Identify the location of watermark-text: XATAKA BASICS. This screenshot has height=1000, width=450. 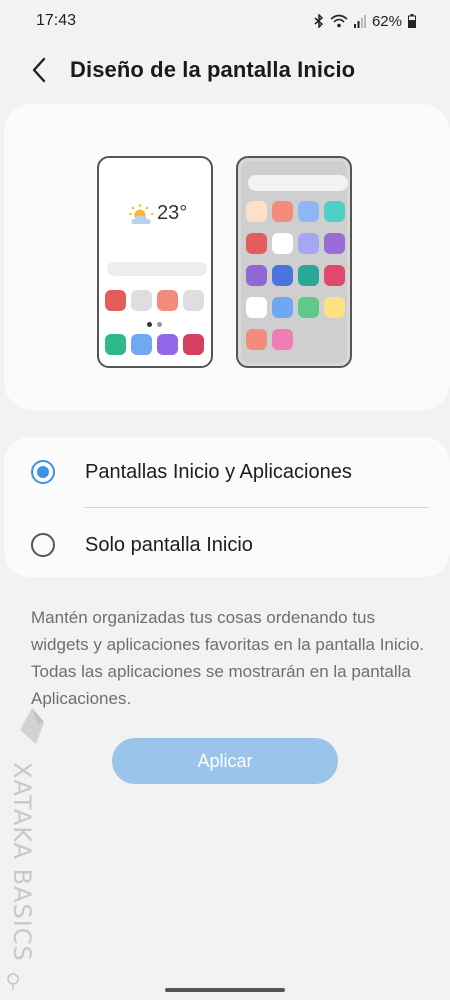
(22, 862).